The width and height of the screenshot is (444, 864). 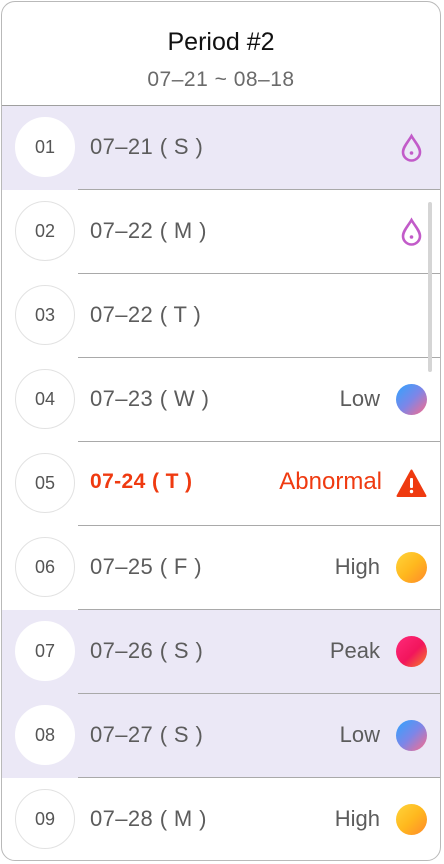 I want to click on day-row: 04 07–23 ( W ) Low, so click(x=221, y=400).